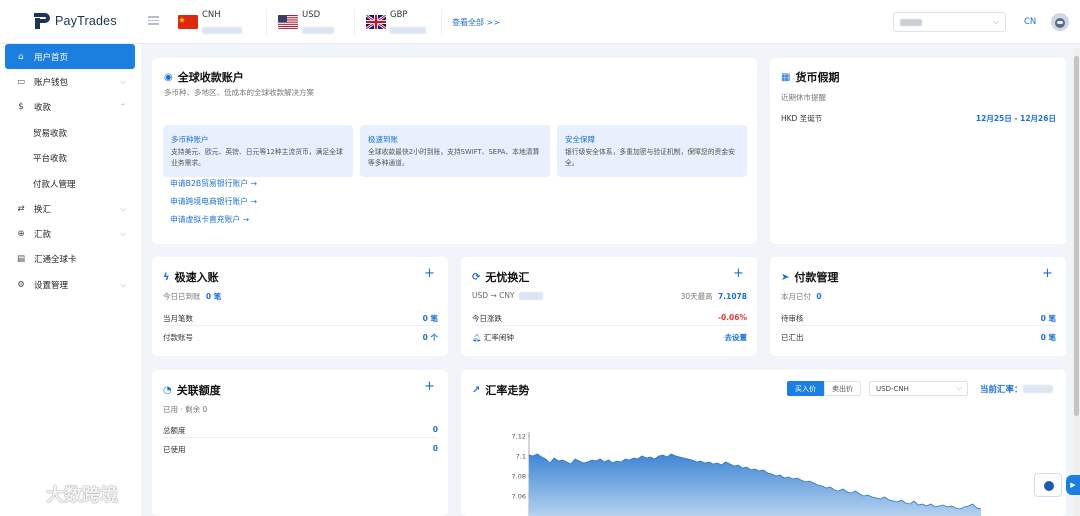  I want to click on sidebar-item-remittance: ⊕ 汇款 ⌵, so click(70, 233).